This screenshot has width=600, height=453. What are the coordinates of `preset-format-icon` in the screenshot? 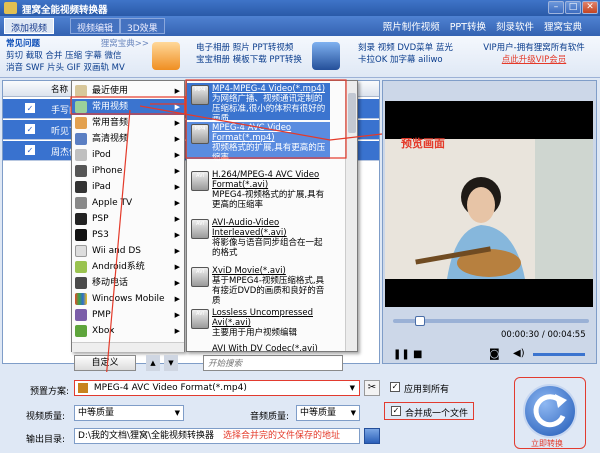 It's located at (83, 387).